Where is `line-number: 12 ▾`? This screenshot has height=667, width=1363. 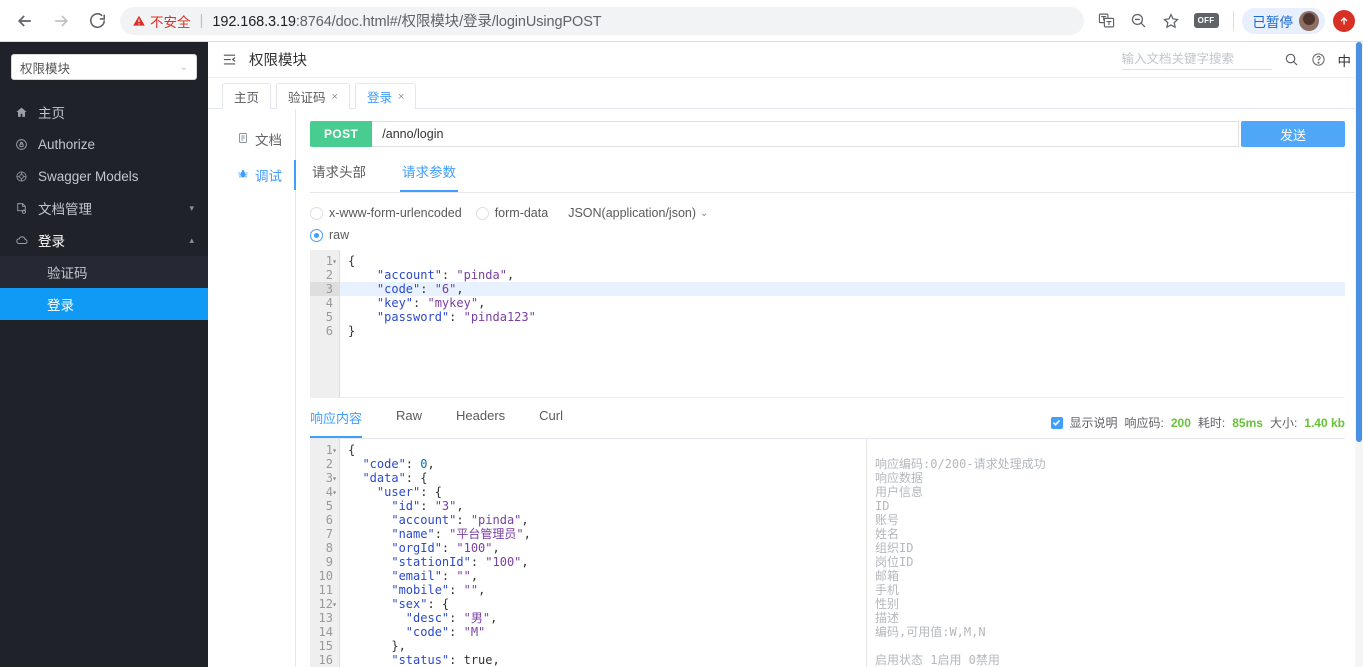
line-number: 12 ▾ is located at coordinates (327, 604).